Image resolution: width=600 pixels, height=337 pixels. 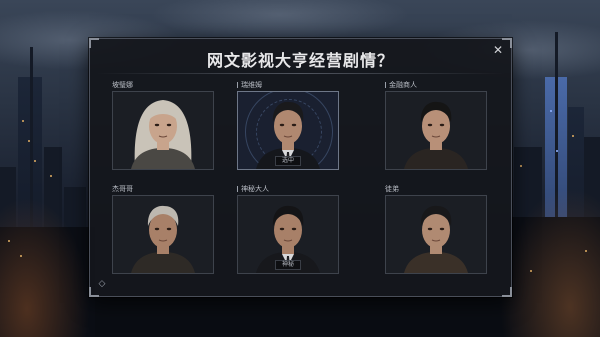 What do you see at coordinates (300, 73) in the screenshot?
I see `title-divider` at bounding box center [300, 73].